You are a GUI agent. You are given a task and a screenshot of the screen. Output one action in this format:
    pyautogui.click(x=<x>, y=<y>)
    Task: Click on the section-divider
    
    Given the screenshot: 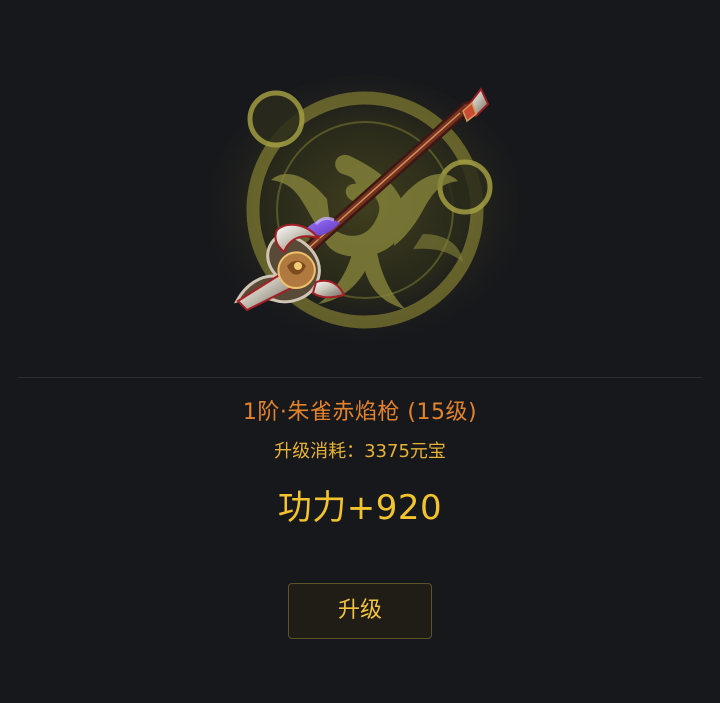 What is the action you would take?
    pyautogui.click(x=360, y=377)
    